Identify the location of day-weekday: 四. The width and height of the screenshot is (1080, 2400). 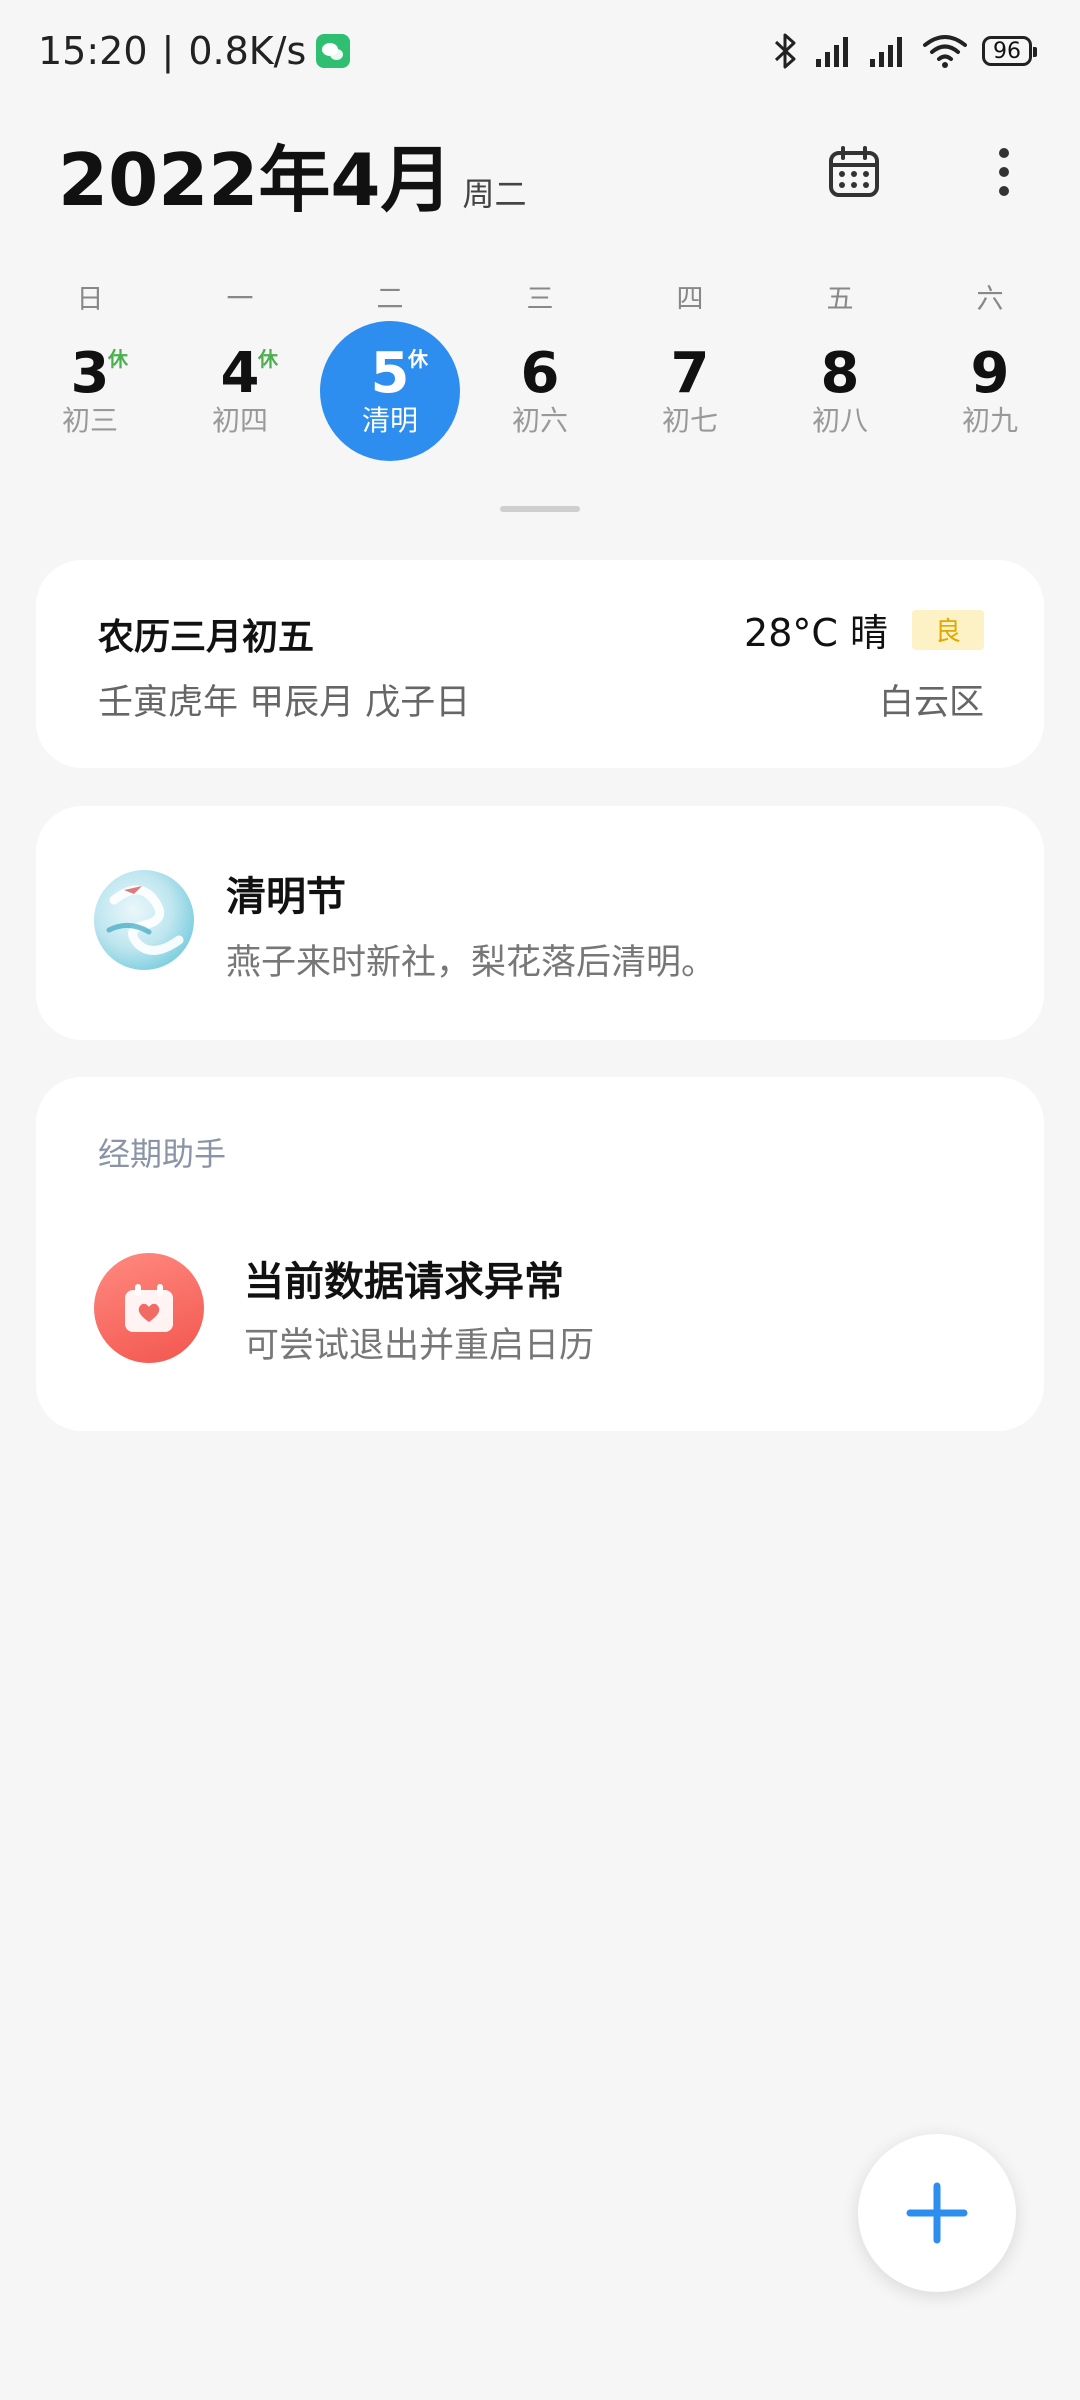
(690, 299).